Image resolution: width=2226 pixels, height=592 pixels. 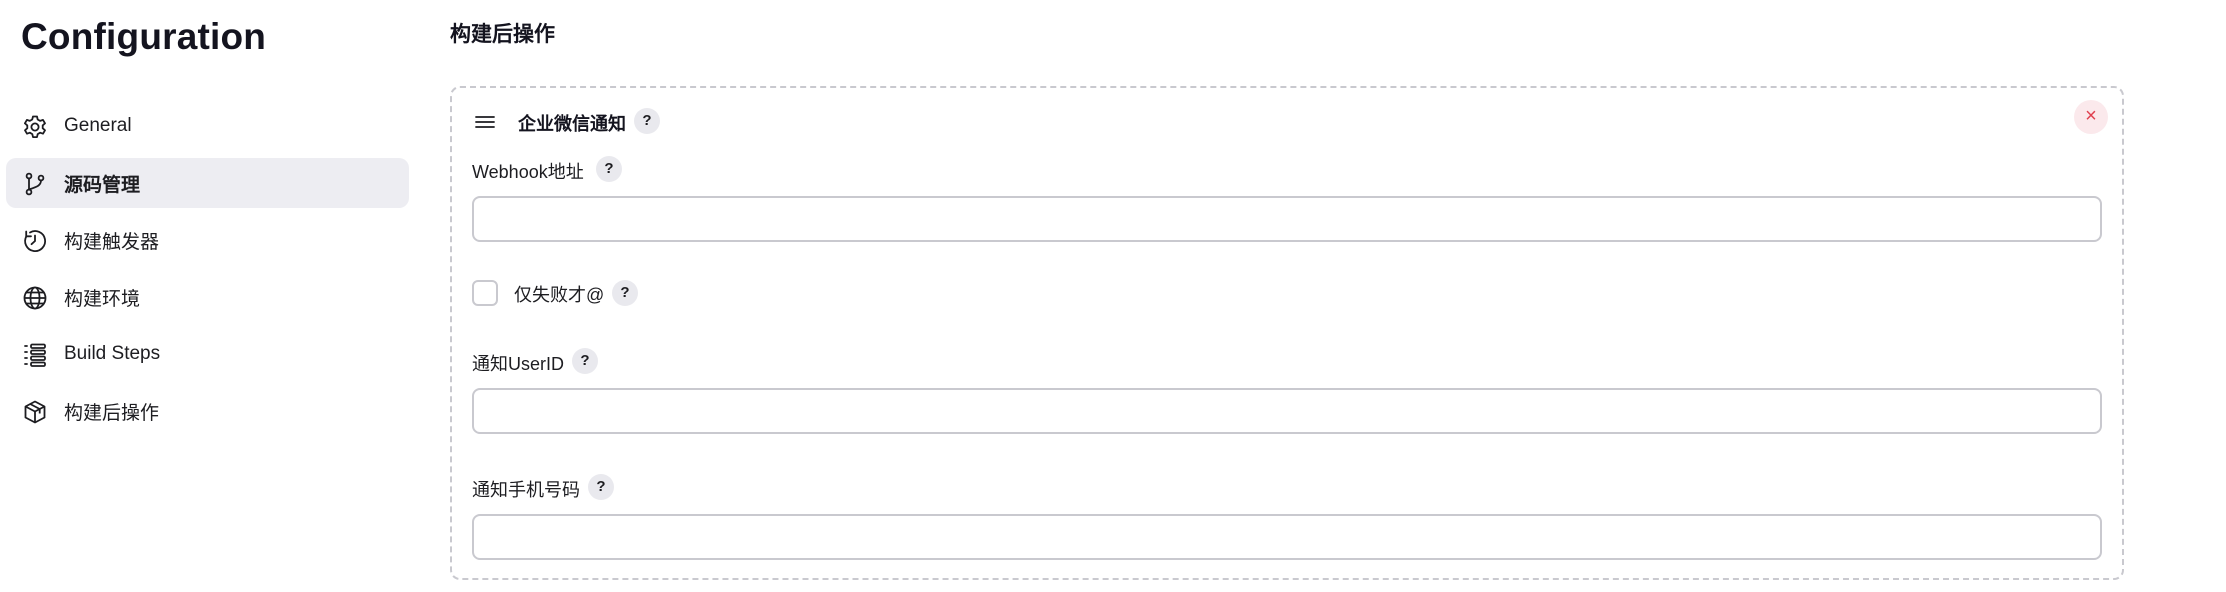 I want to click on sidebar-item-label: 构建触发器, so click(x=112, y=242).